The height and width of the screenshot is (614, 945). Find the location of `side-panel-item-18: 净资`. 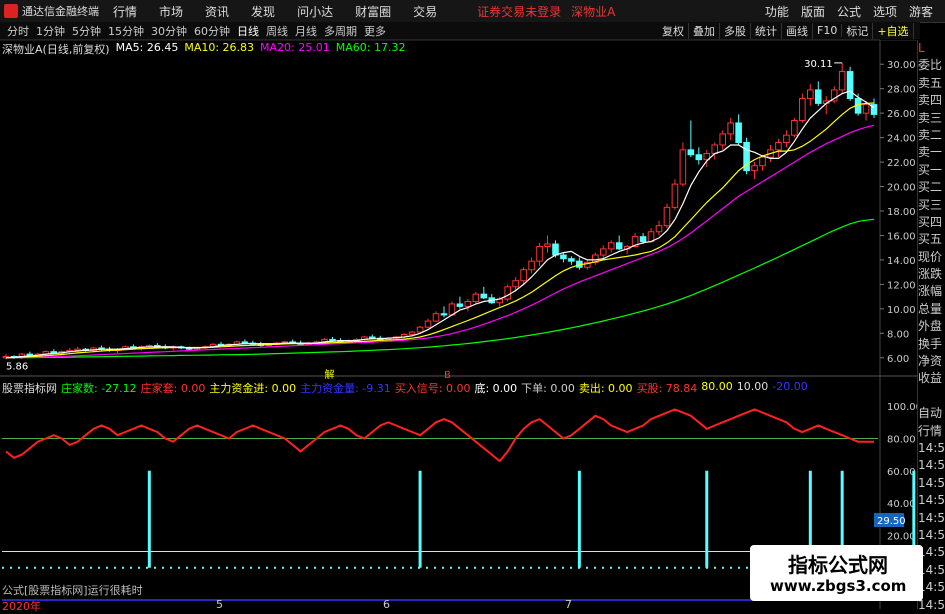

side-panel-item-18: 净资 is located at coordinates (931, 361).